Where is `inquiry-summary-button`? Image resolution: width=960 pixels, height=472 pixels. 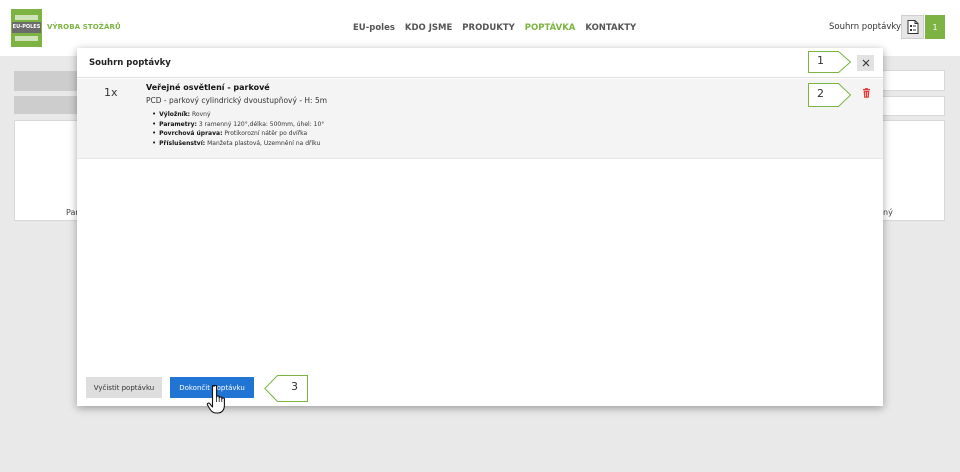 inquiry-summary-button is located at coordinates (912, 27).